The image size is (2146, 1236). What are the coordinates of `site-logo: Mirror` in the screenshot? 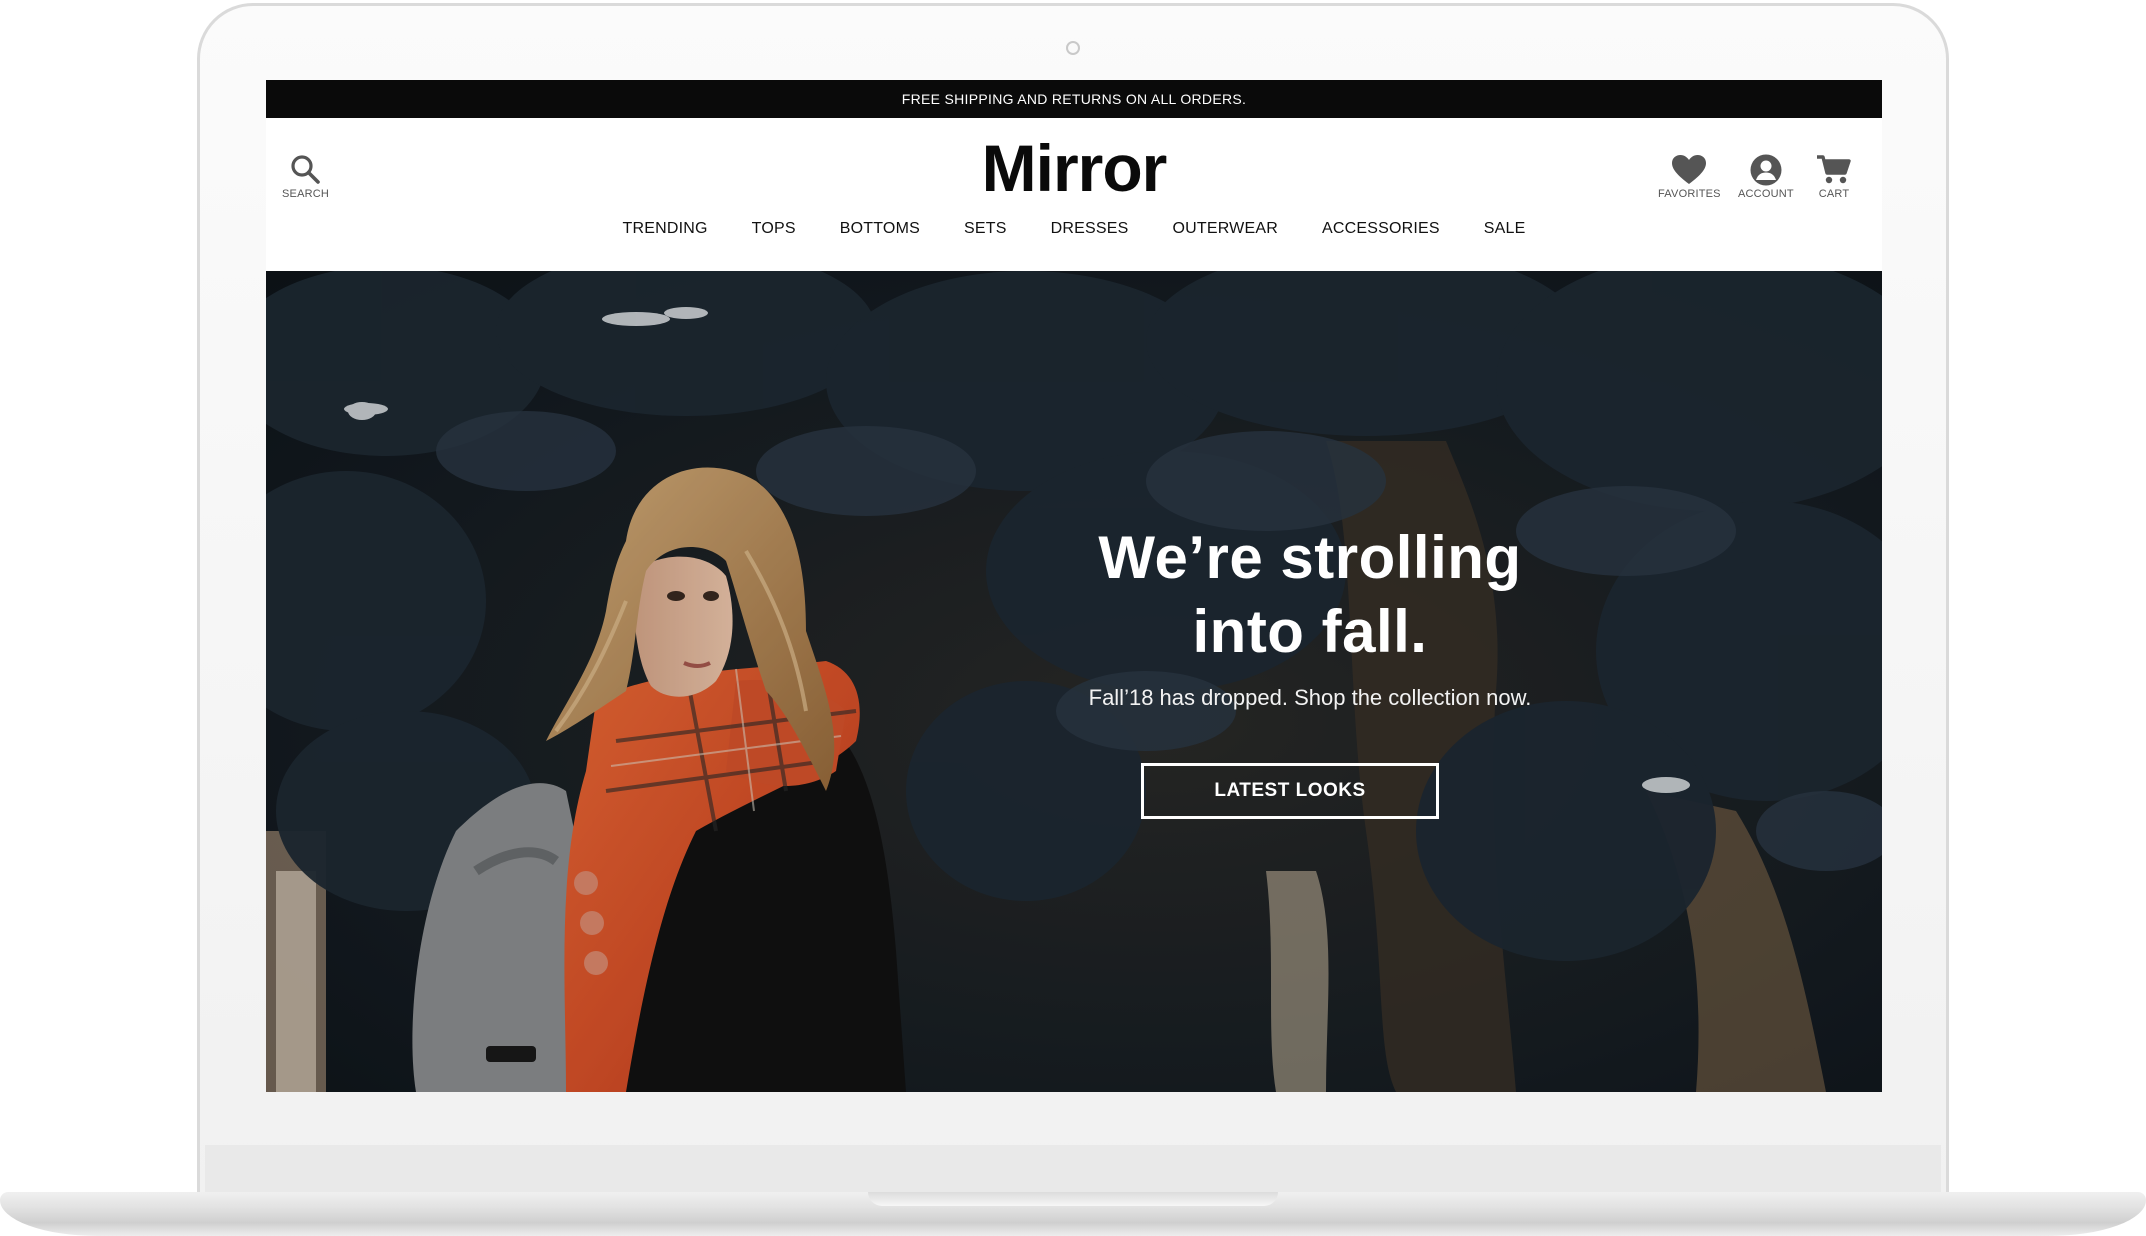 It's located at (1074, 168).